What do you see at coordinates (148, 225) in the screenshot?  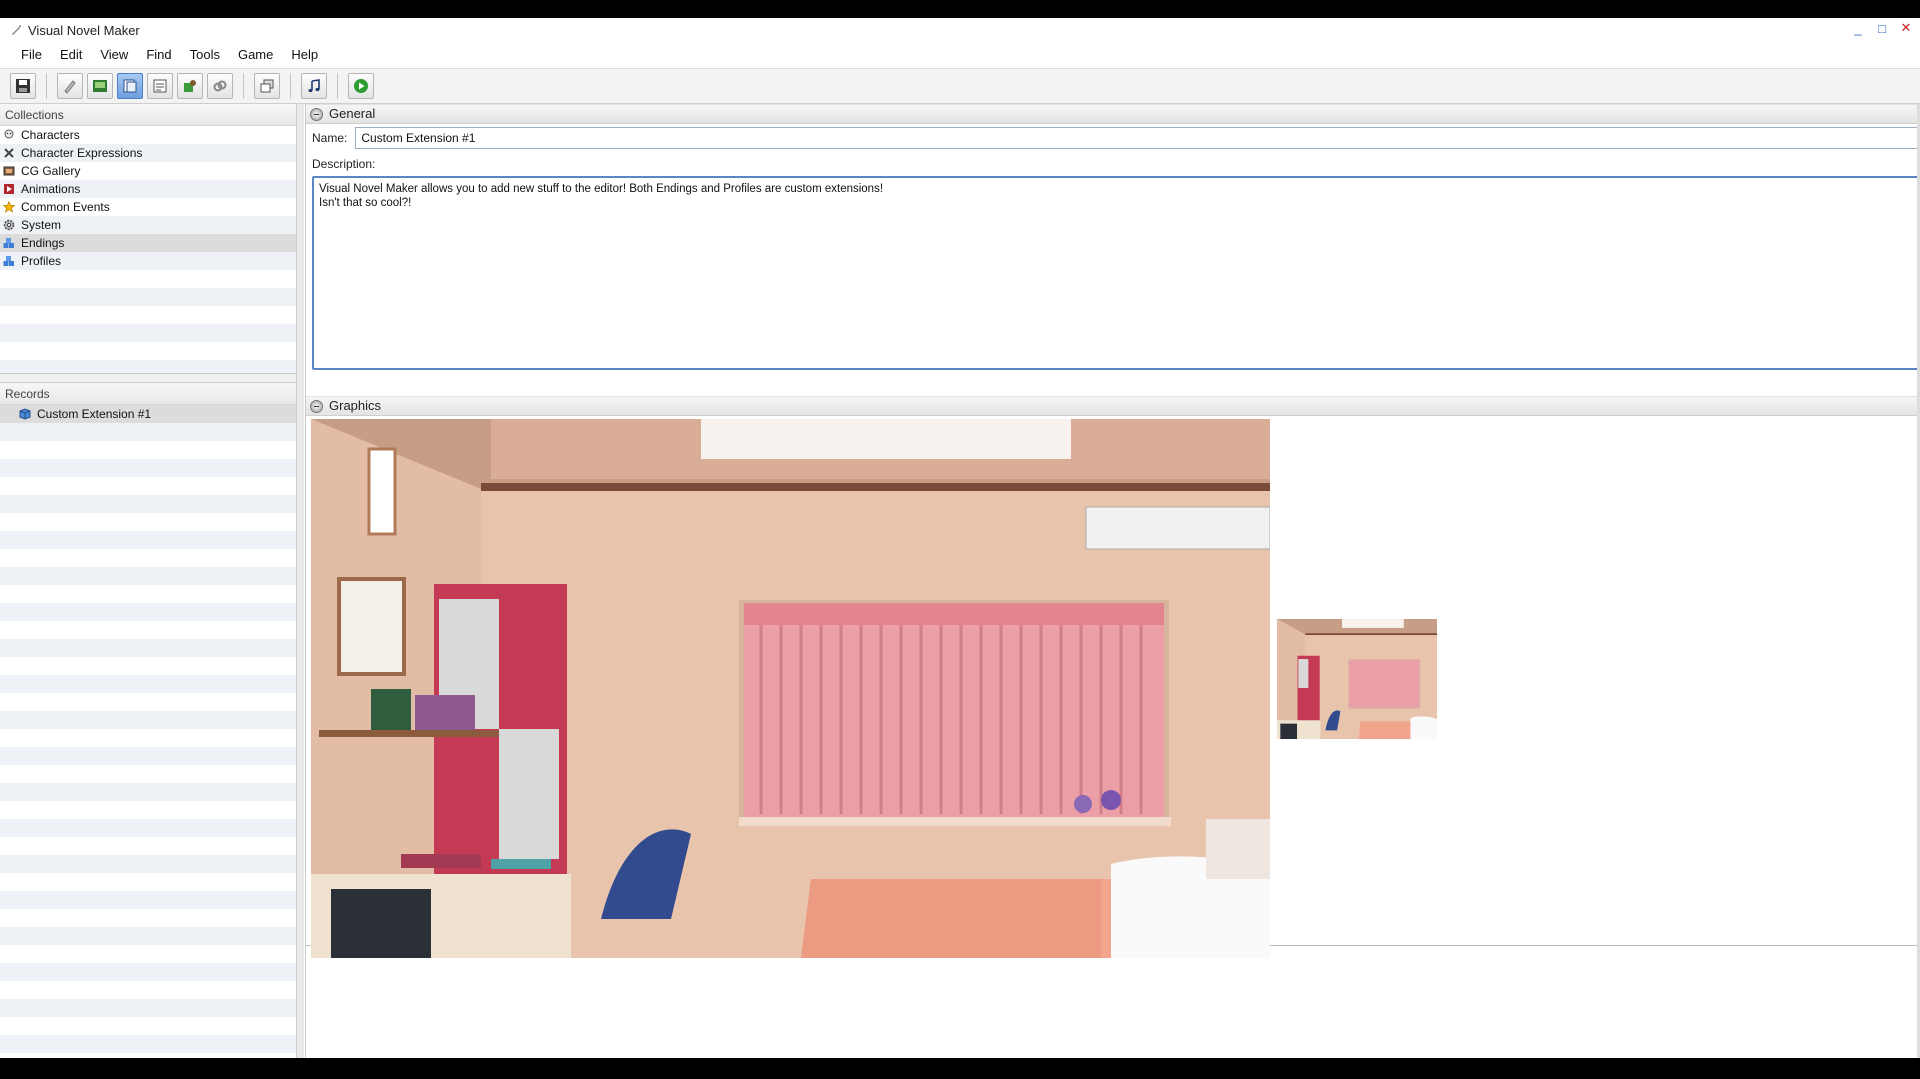 I see `collection-item-system: System` at bounding box center [148, 225].